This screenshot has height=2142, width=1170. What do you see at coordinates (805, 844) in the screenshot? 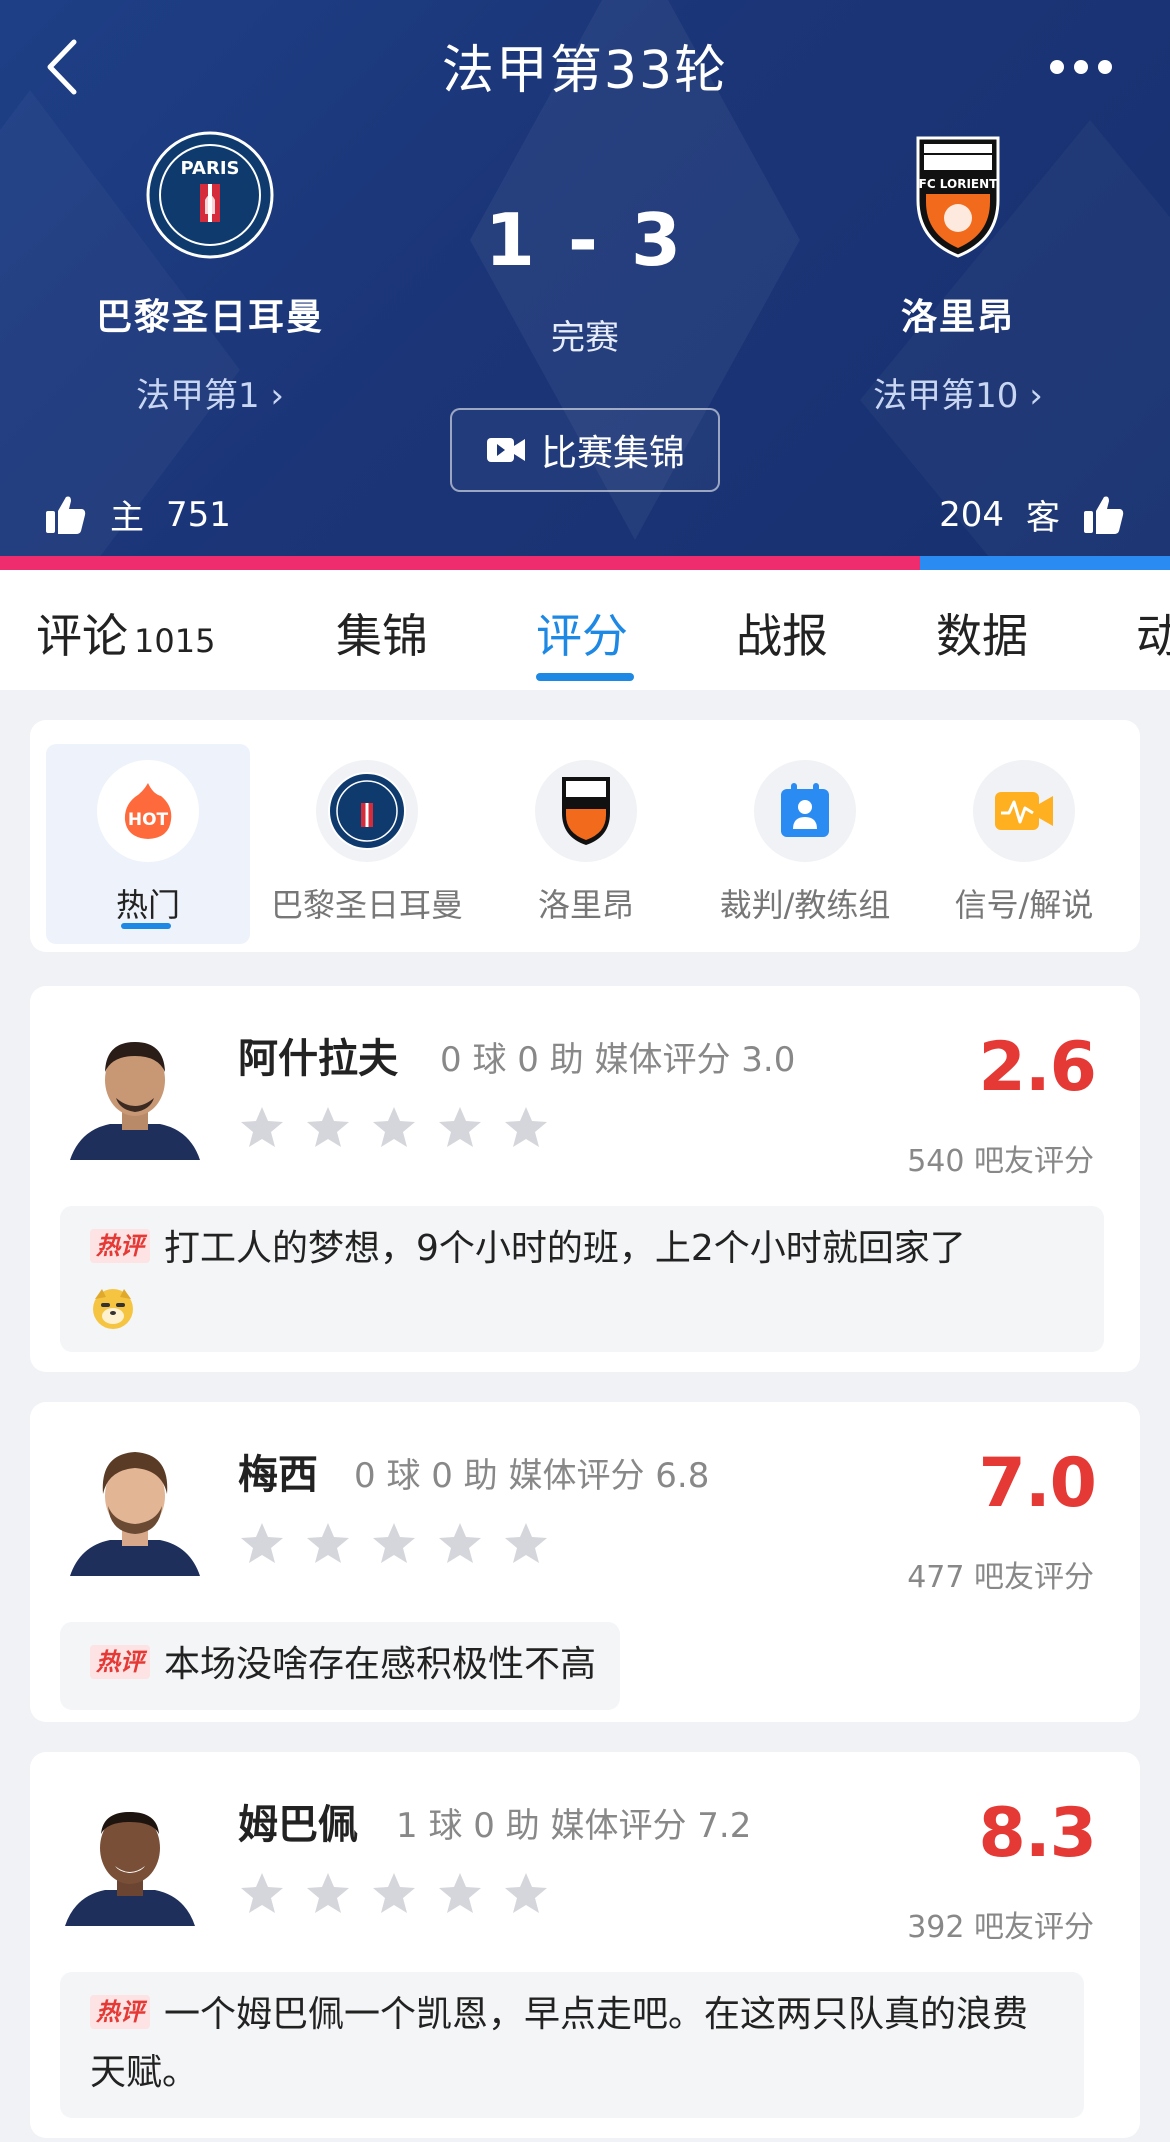
I see `filter-referee-coach: 裁判/教练组` at bounding box center [805, 844].